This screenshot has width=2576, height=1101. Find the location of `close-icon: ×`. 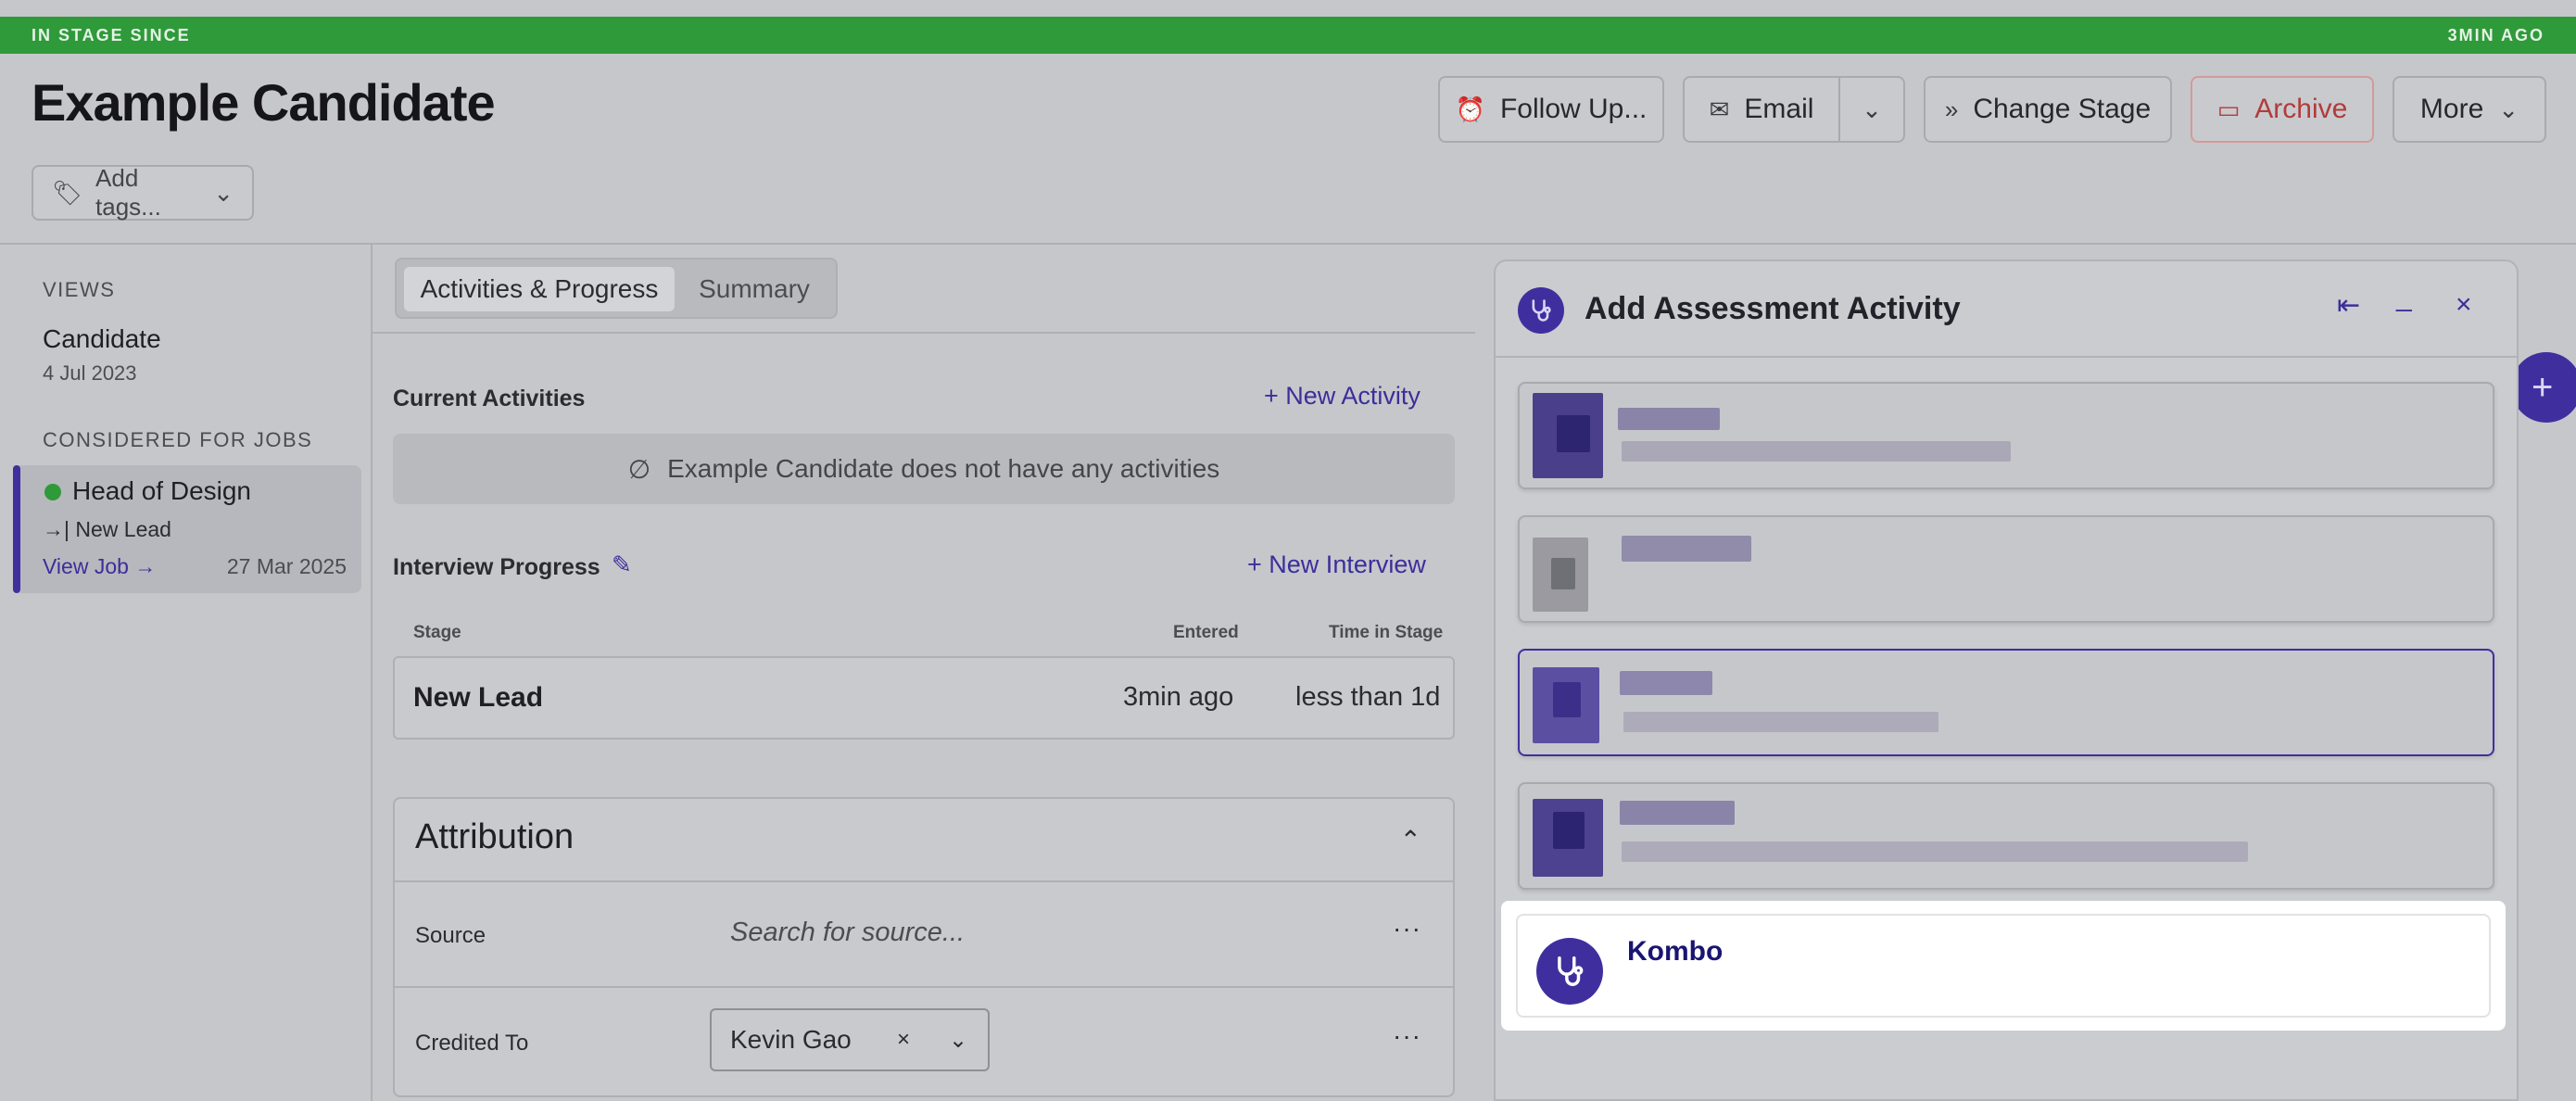

close-icon: × is located at coordinates (2464, 305).